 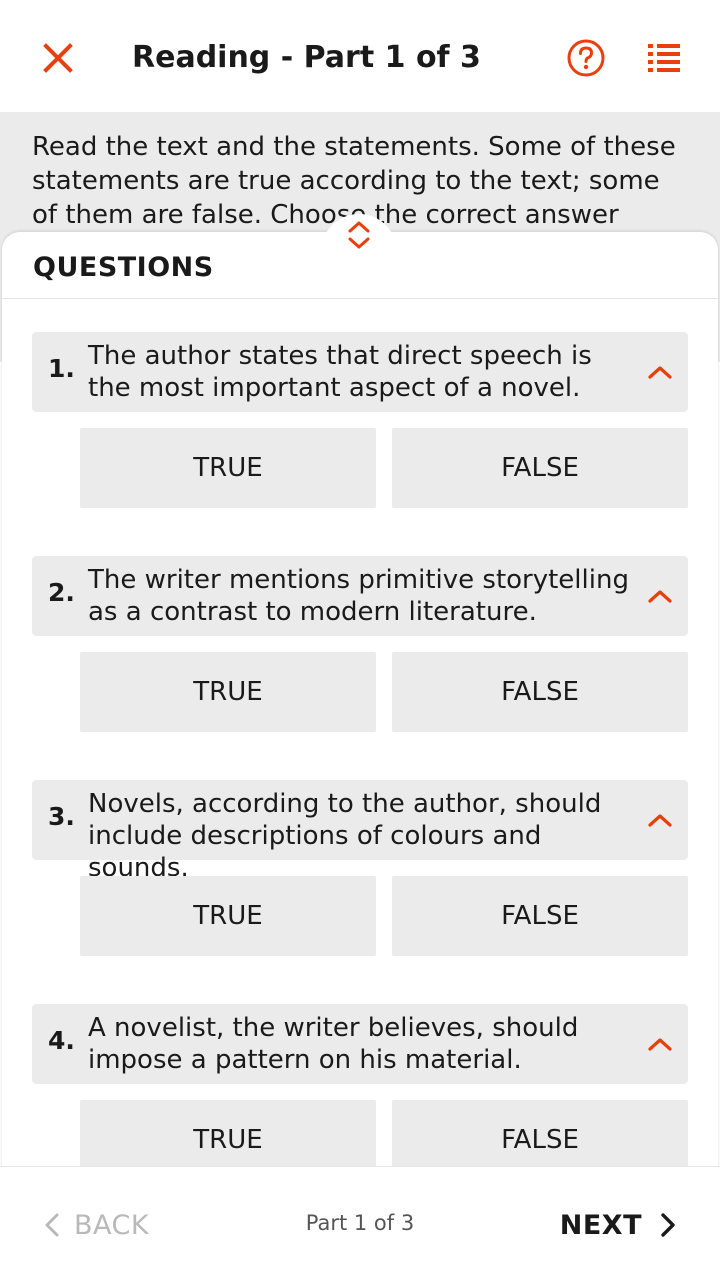 I want to click on question-number: 2., so click(x=61, y=592).